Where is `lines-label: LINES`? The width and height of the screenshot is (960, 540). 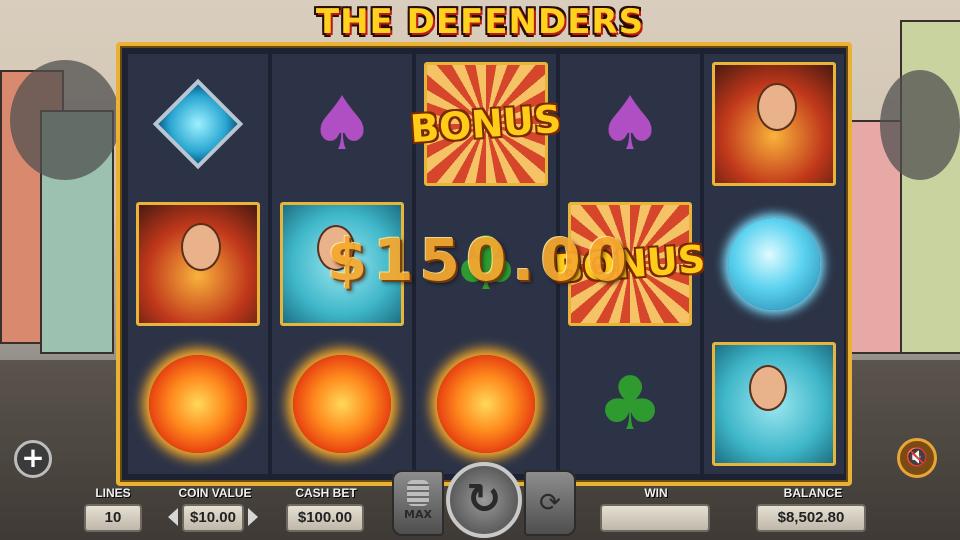
lines-label: LINES is located at coordinates (113, 493).